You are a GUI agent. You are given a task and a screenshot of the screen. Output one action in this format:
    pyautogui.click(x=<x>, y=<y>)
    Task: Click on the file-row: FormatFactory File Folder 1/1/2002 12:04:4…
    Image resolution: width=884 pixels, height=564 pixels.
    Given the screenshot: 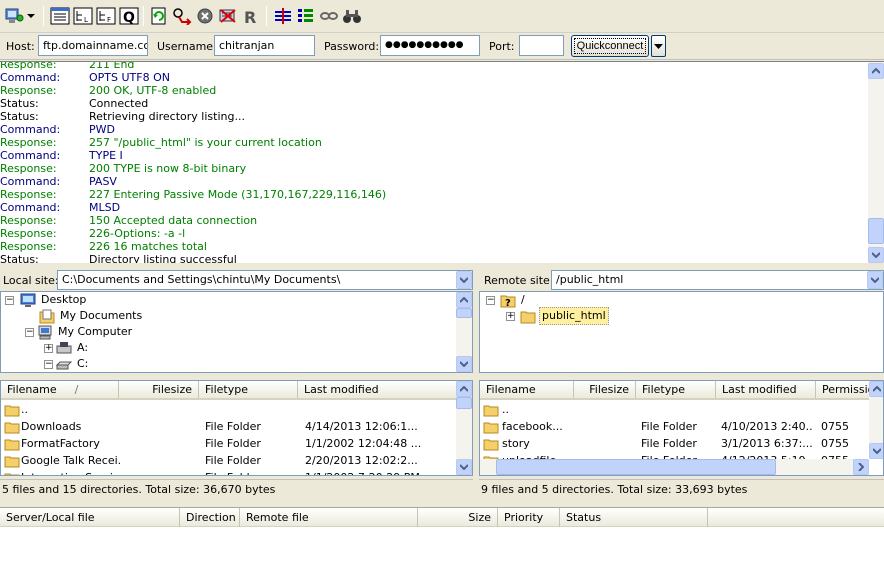 What is the action you would take?
    pyautogui.click(x=236, y=443)
    